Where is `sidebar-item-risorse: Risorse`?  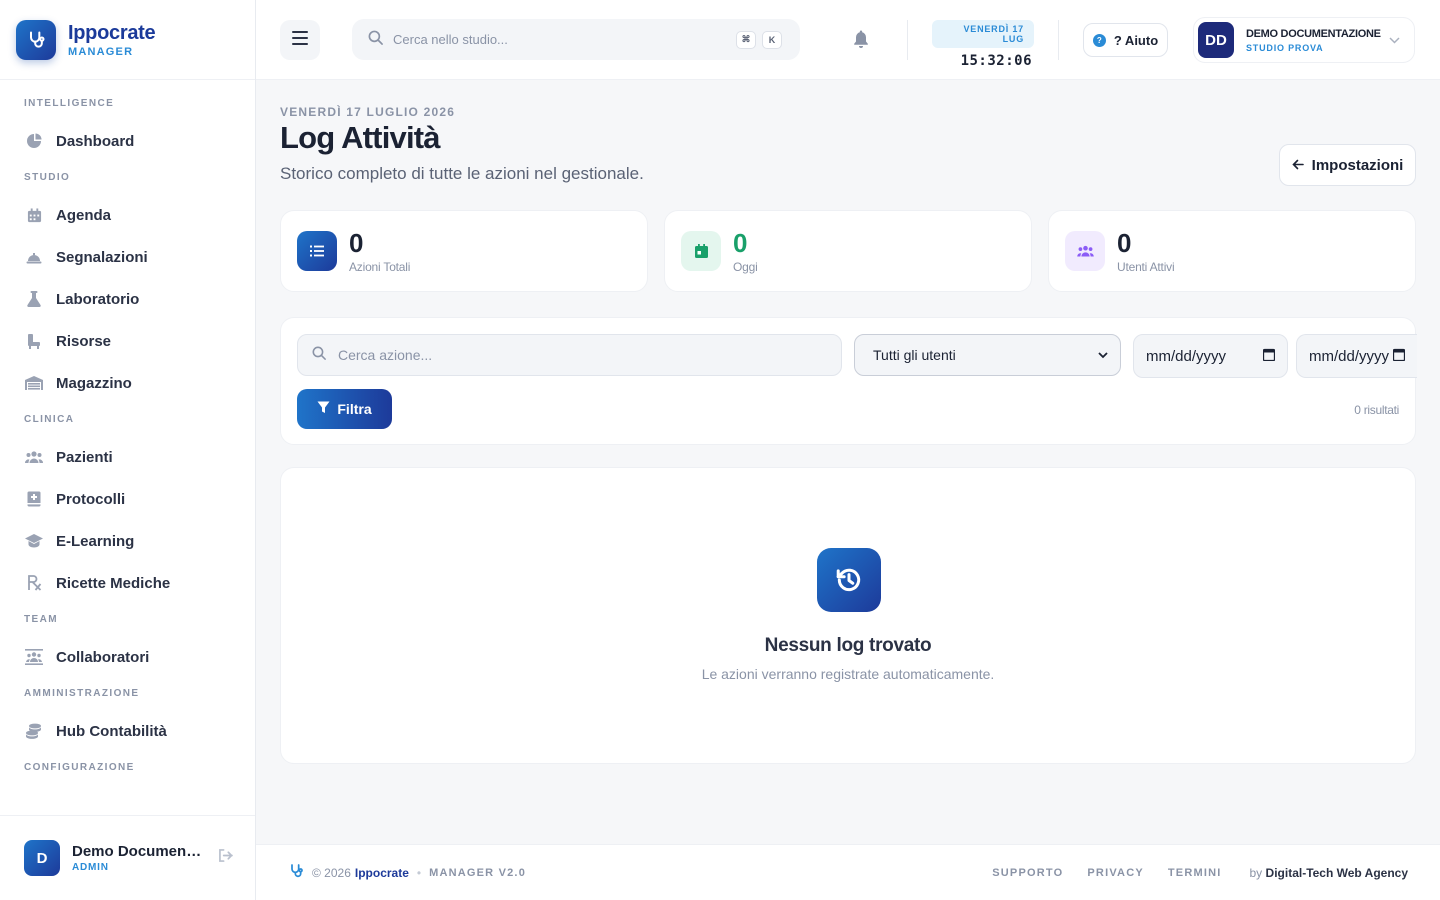
sidebar-item-risorse: Risorse is located at coordinates (127, 341).